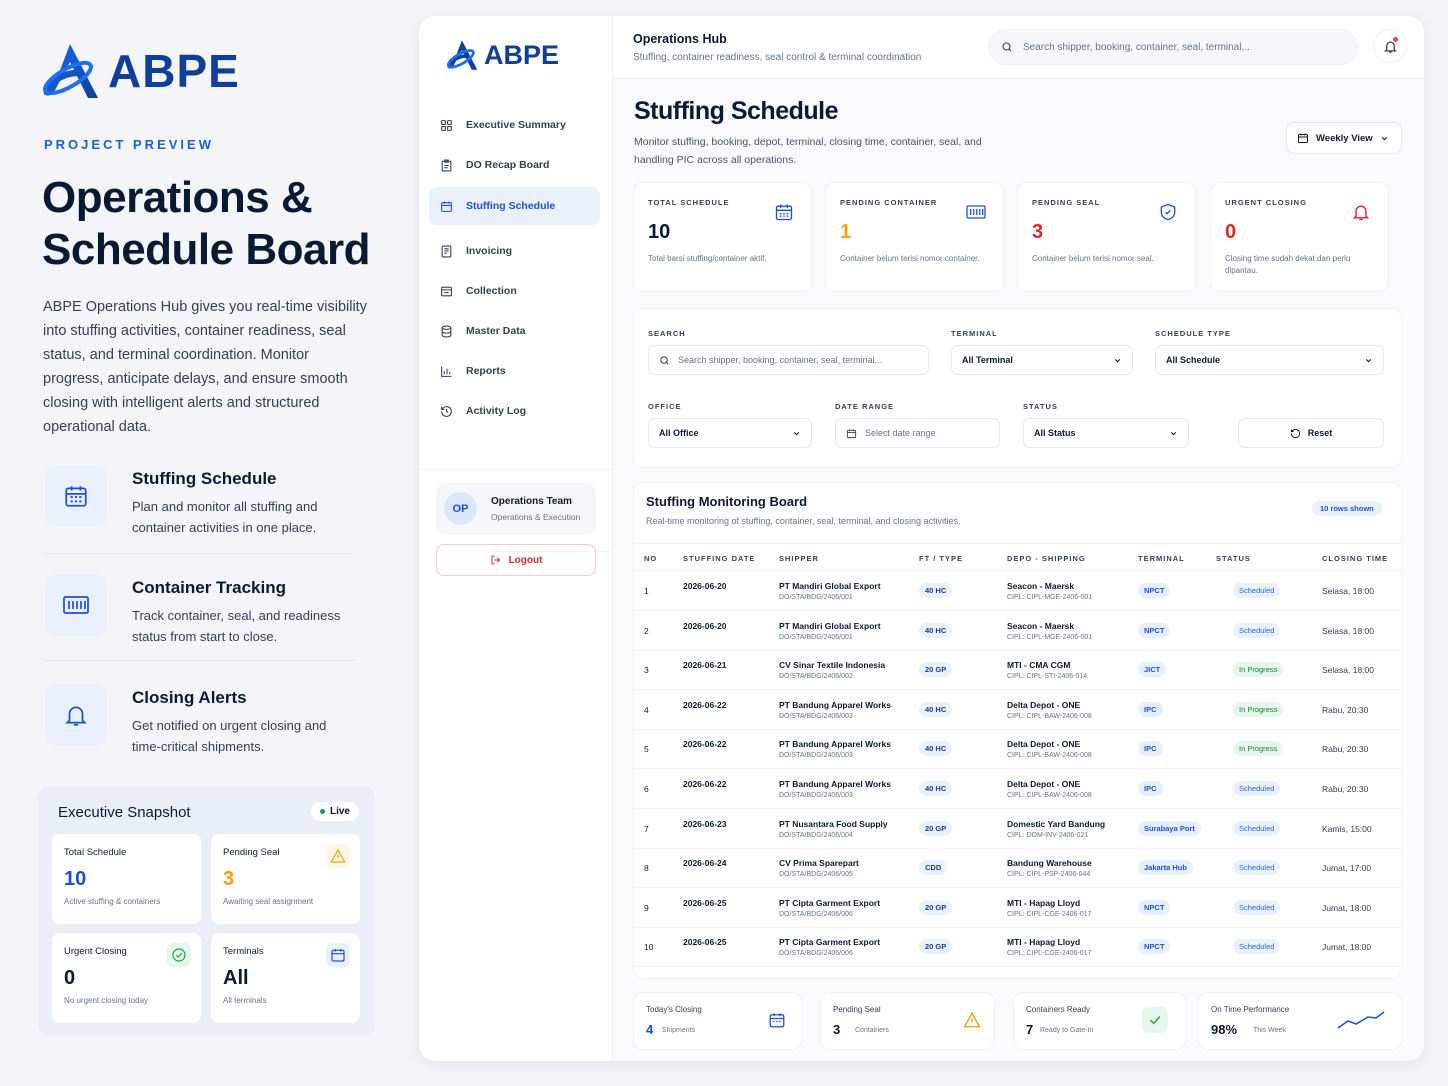  I want to click on schedule-type-label: SCHEDULE TYPE, so click(1193, 333).